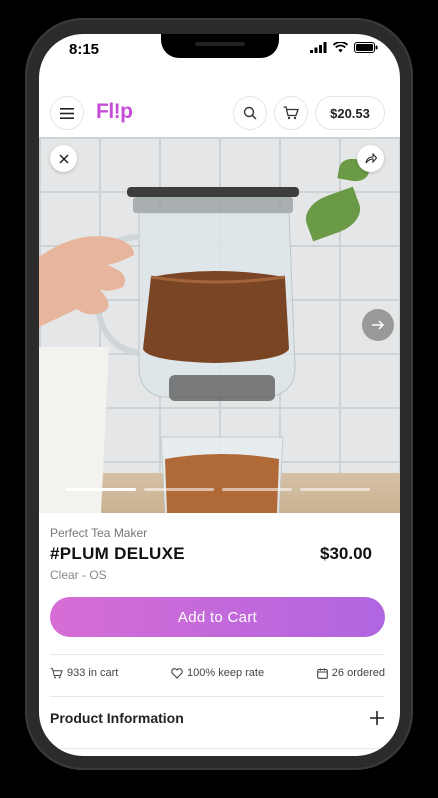 This screenshot has height=798, width=438. I want to click on next-image-button, so click(378, 325).